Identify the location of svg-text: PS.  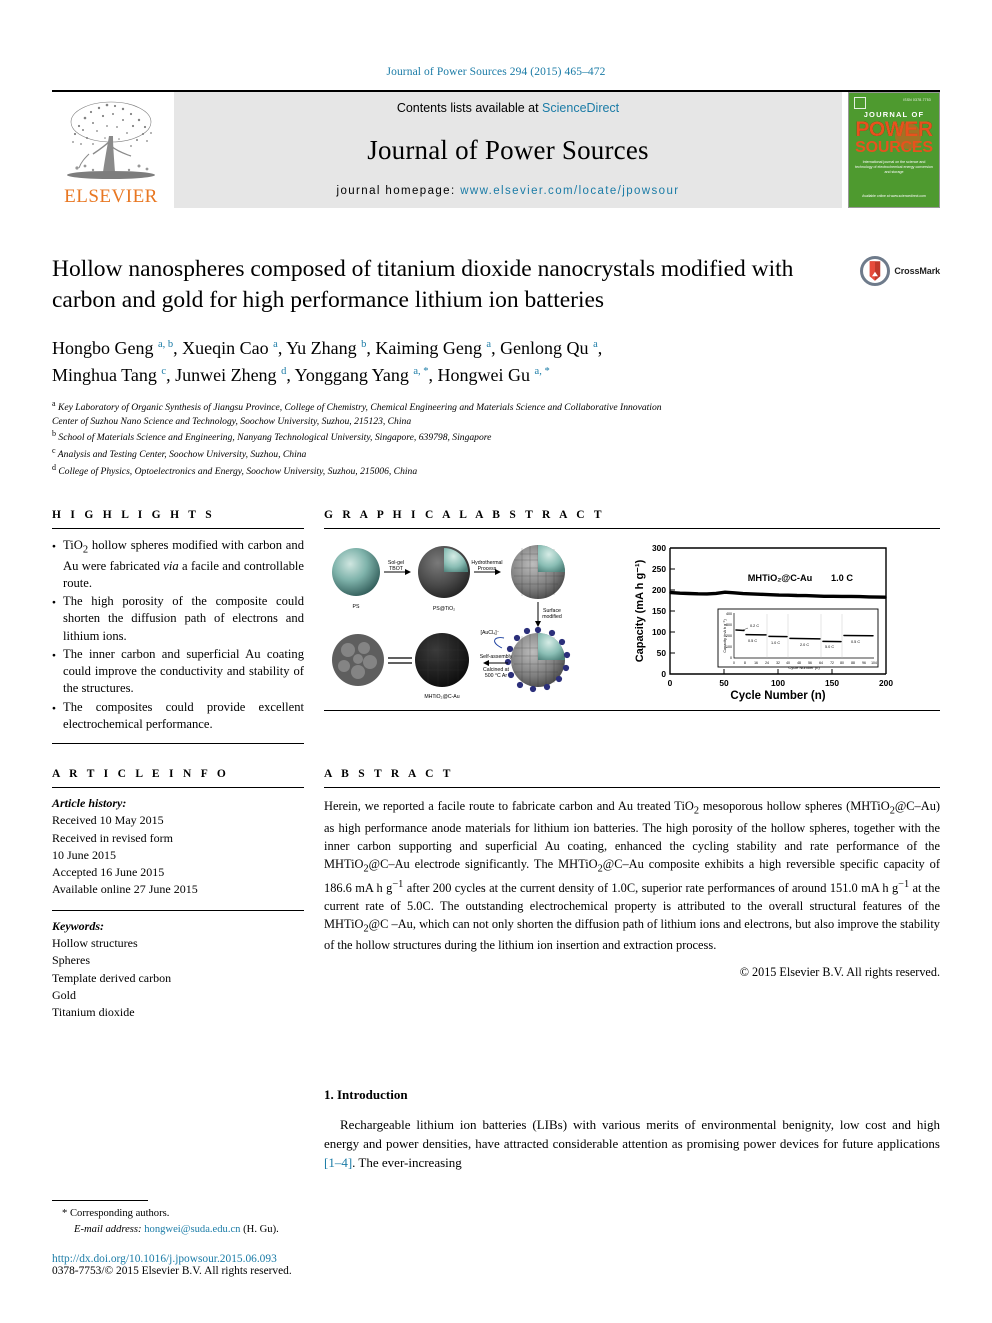
(356, 607).